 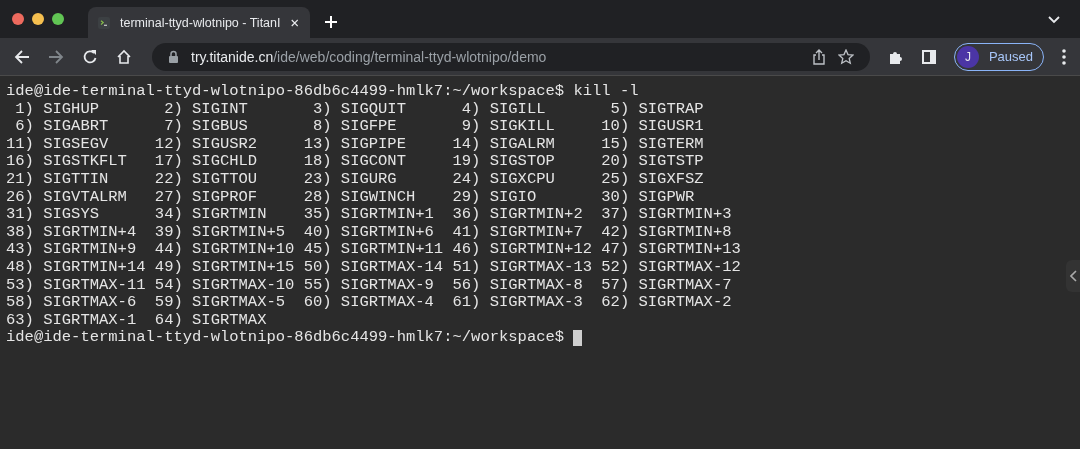 I want to click on terminal-line: 58) SIGRTMAX-6 59) SIGRTMAX-5 60) SIGRTMAX-4 61) SIGRTMAX-3 62) SIGRTMAX-2, so click(x=369, y=303).